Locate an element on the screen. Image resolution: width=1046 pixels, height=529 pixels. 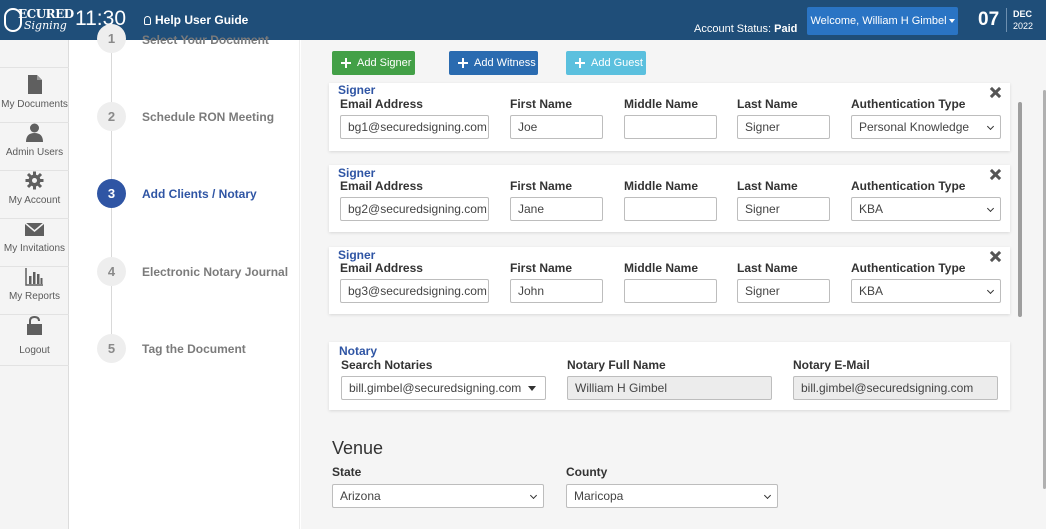
signers-scrollbar is located at coordinates (1020, 209).